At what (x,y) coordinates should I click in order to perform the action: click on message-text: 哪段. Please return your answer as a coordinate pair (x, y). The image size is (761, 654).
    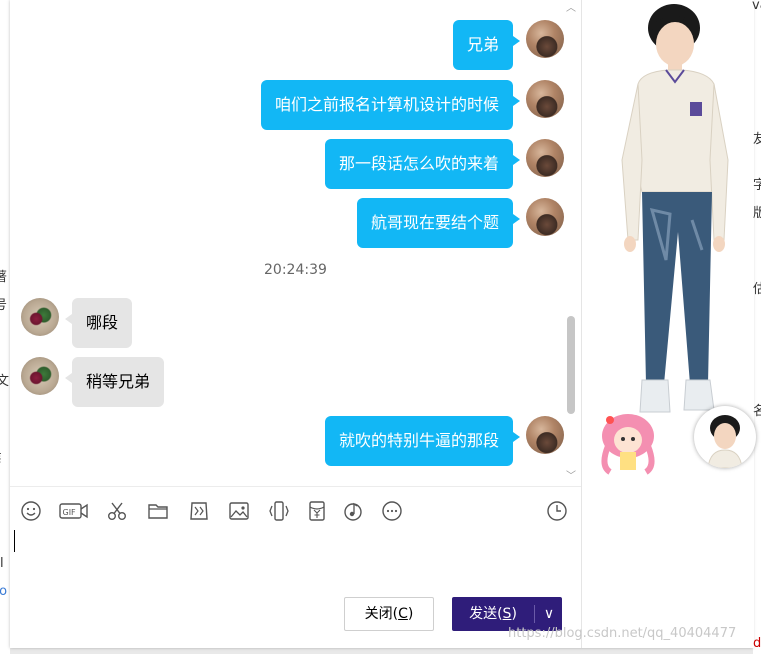
    Looking at the image, I should click on (102, 322).